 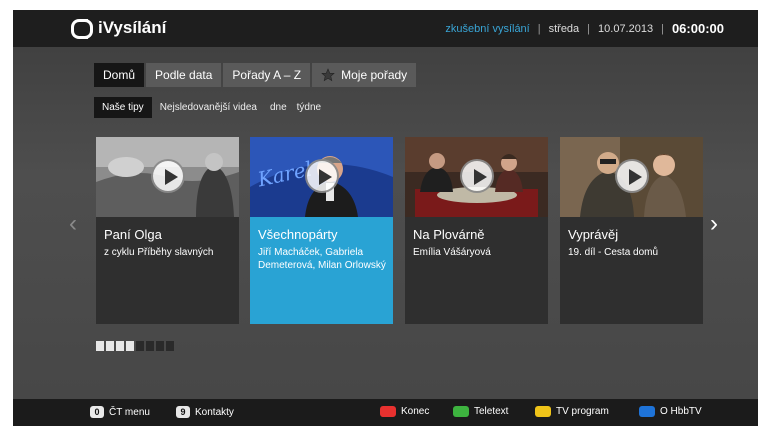 What do you see at coordinates (543, 411) in the screenshot?
I see `yellow-button-icon` at bounding box center [543, 411].